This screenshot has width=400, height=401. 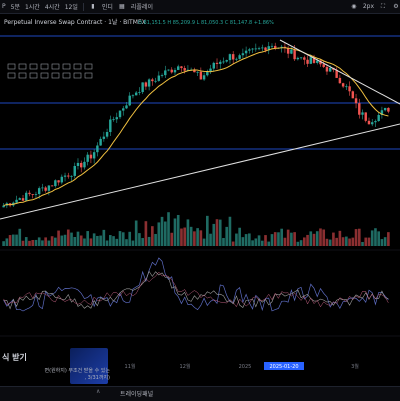 What do you see at coordinates (354, 7) in the screenshot?
I see `camera-icon: ◉` at bounding box center [354, 7].